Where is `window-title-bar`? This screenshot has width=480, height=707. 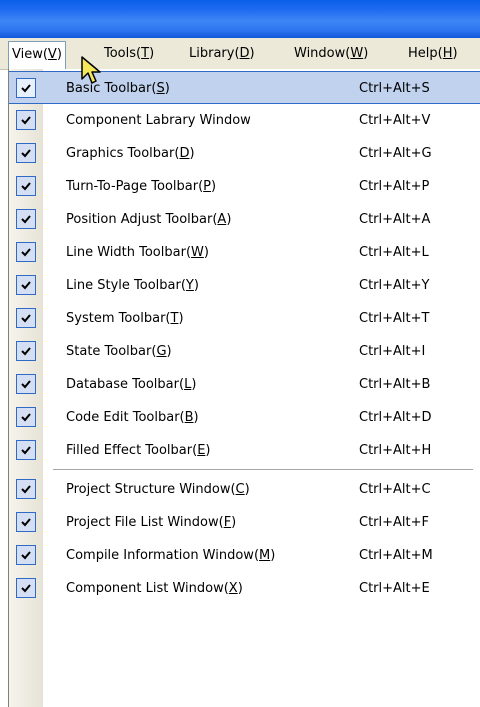
window-title-bar is located at coordinates (240, 19).